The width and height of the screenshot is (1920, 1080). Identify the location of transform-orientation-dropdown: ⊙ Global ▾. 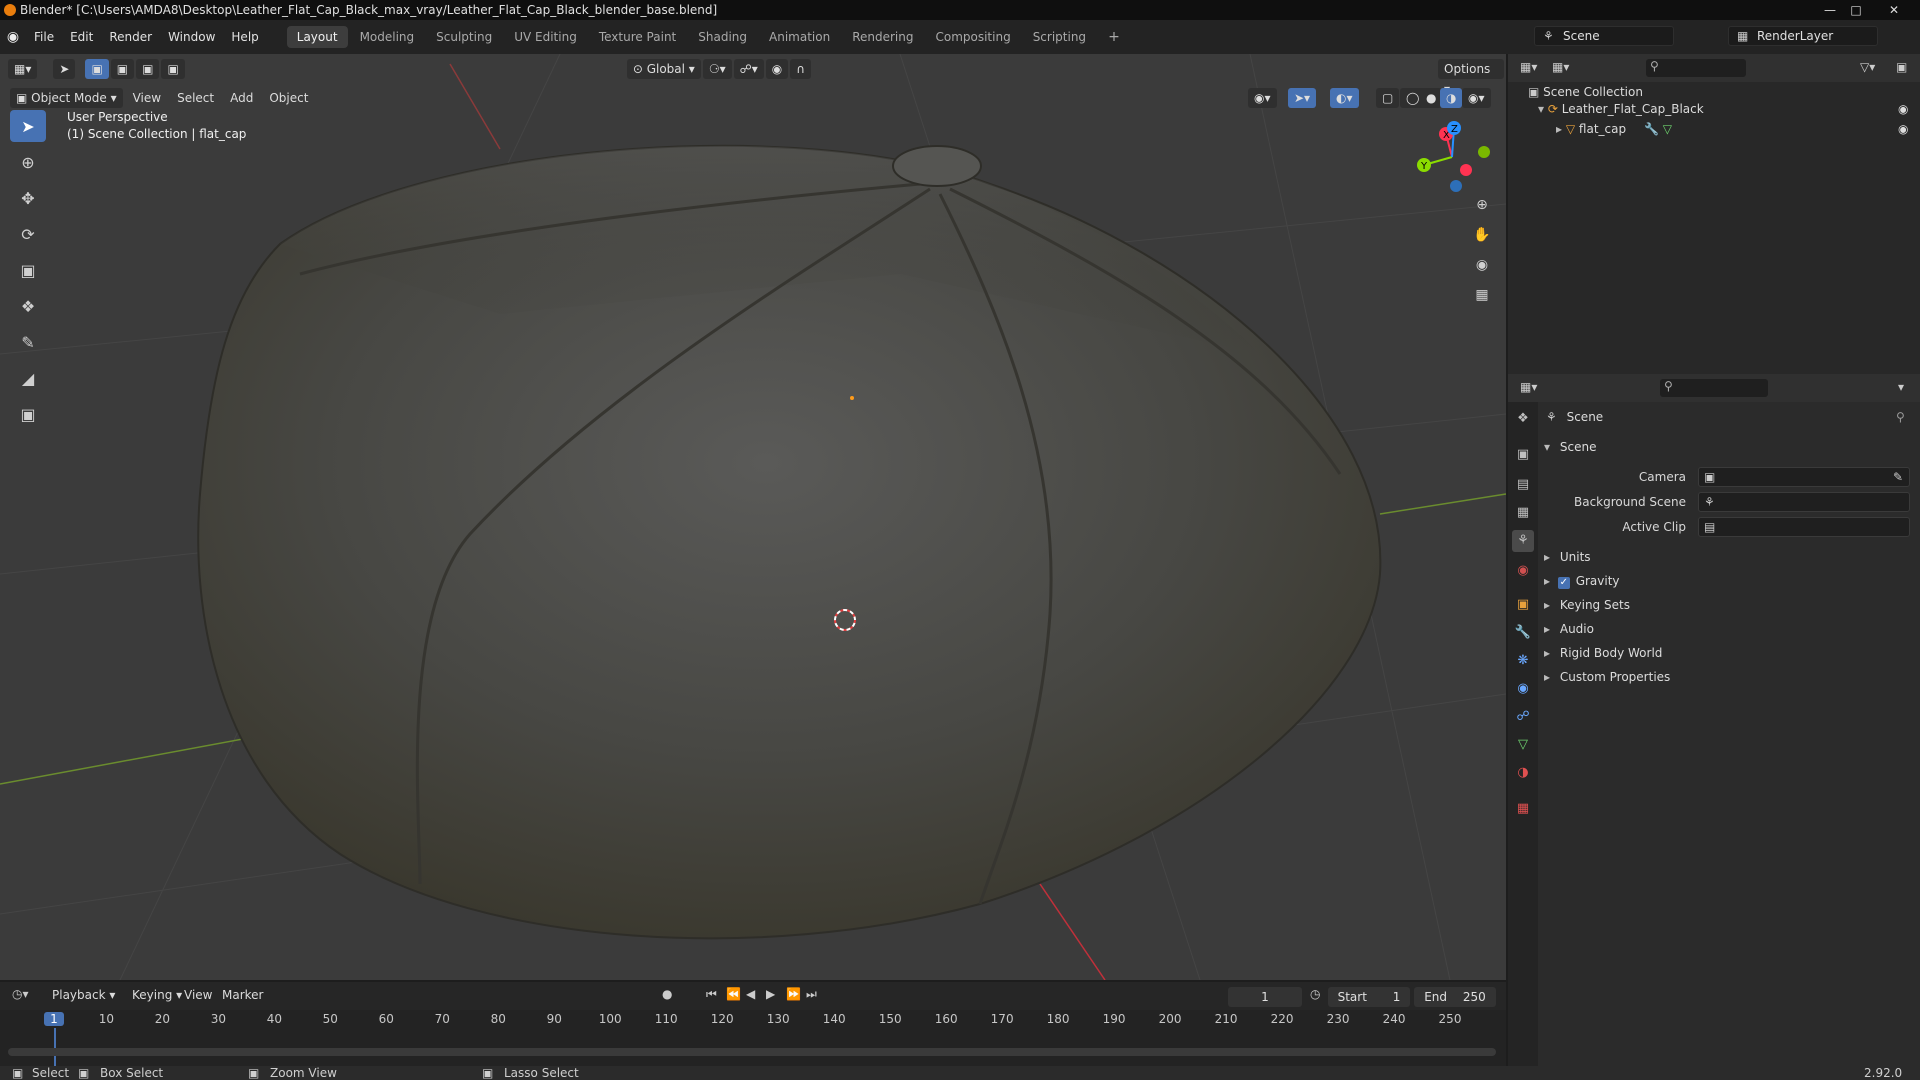
(663, 69).